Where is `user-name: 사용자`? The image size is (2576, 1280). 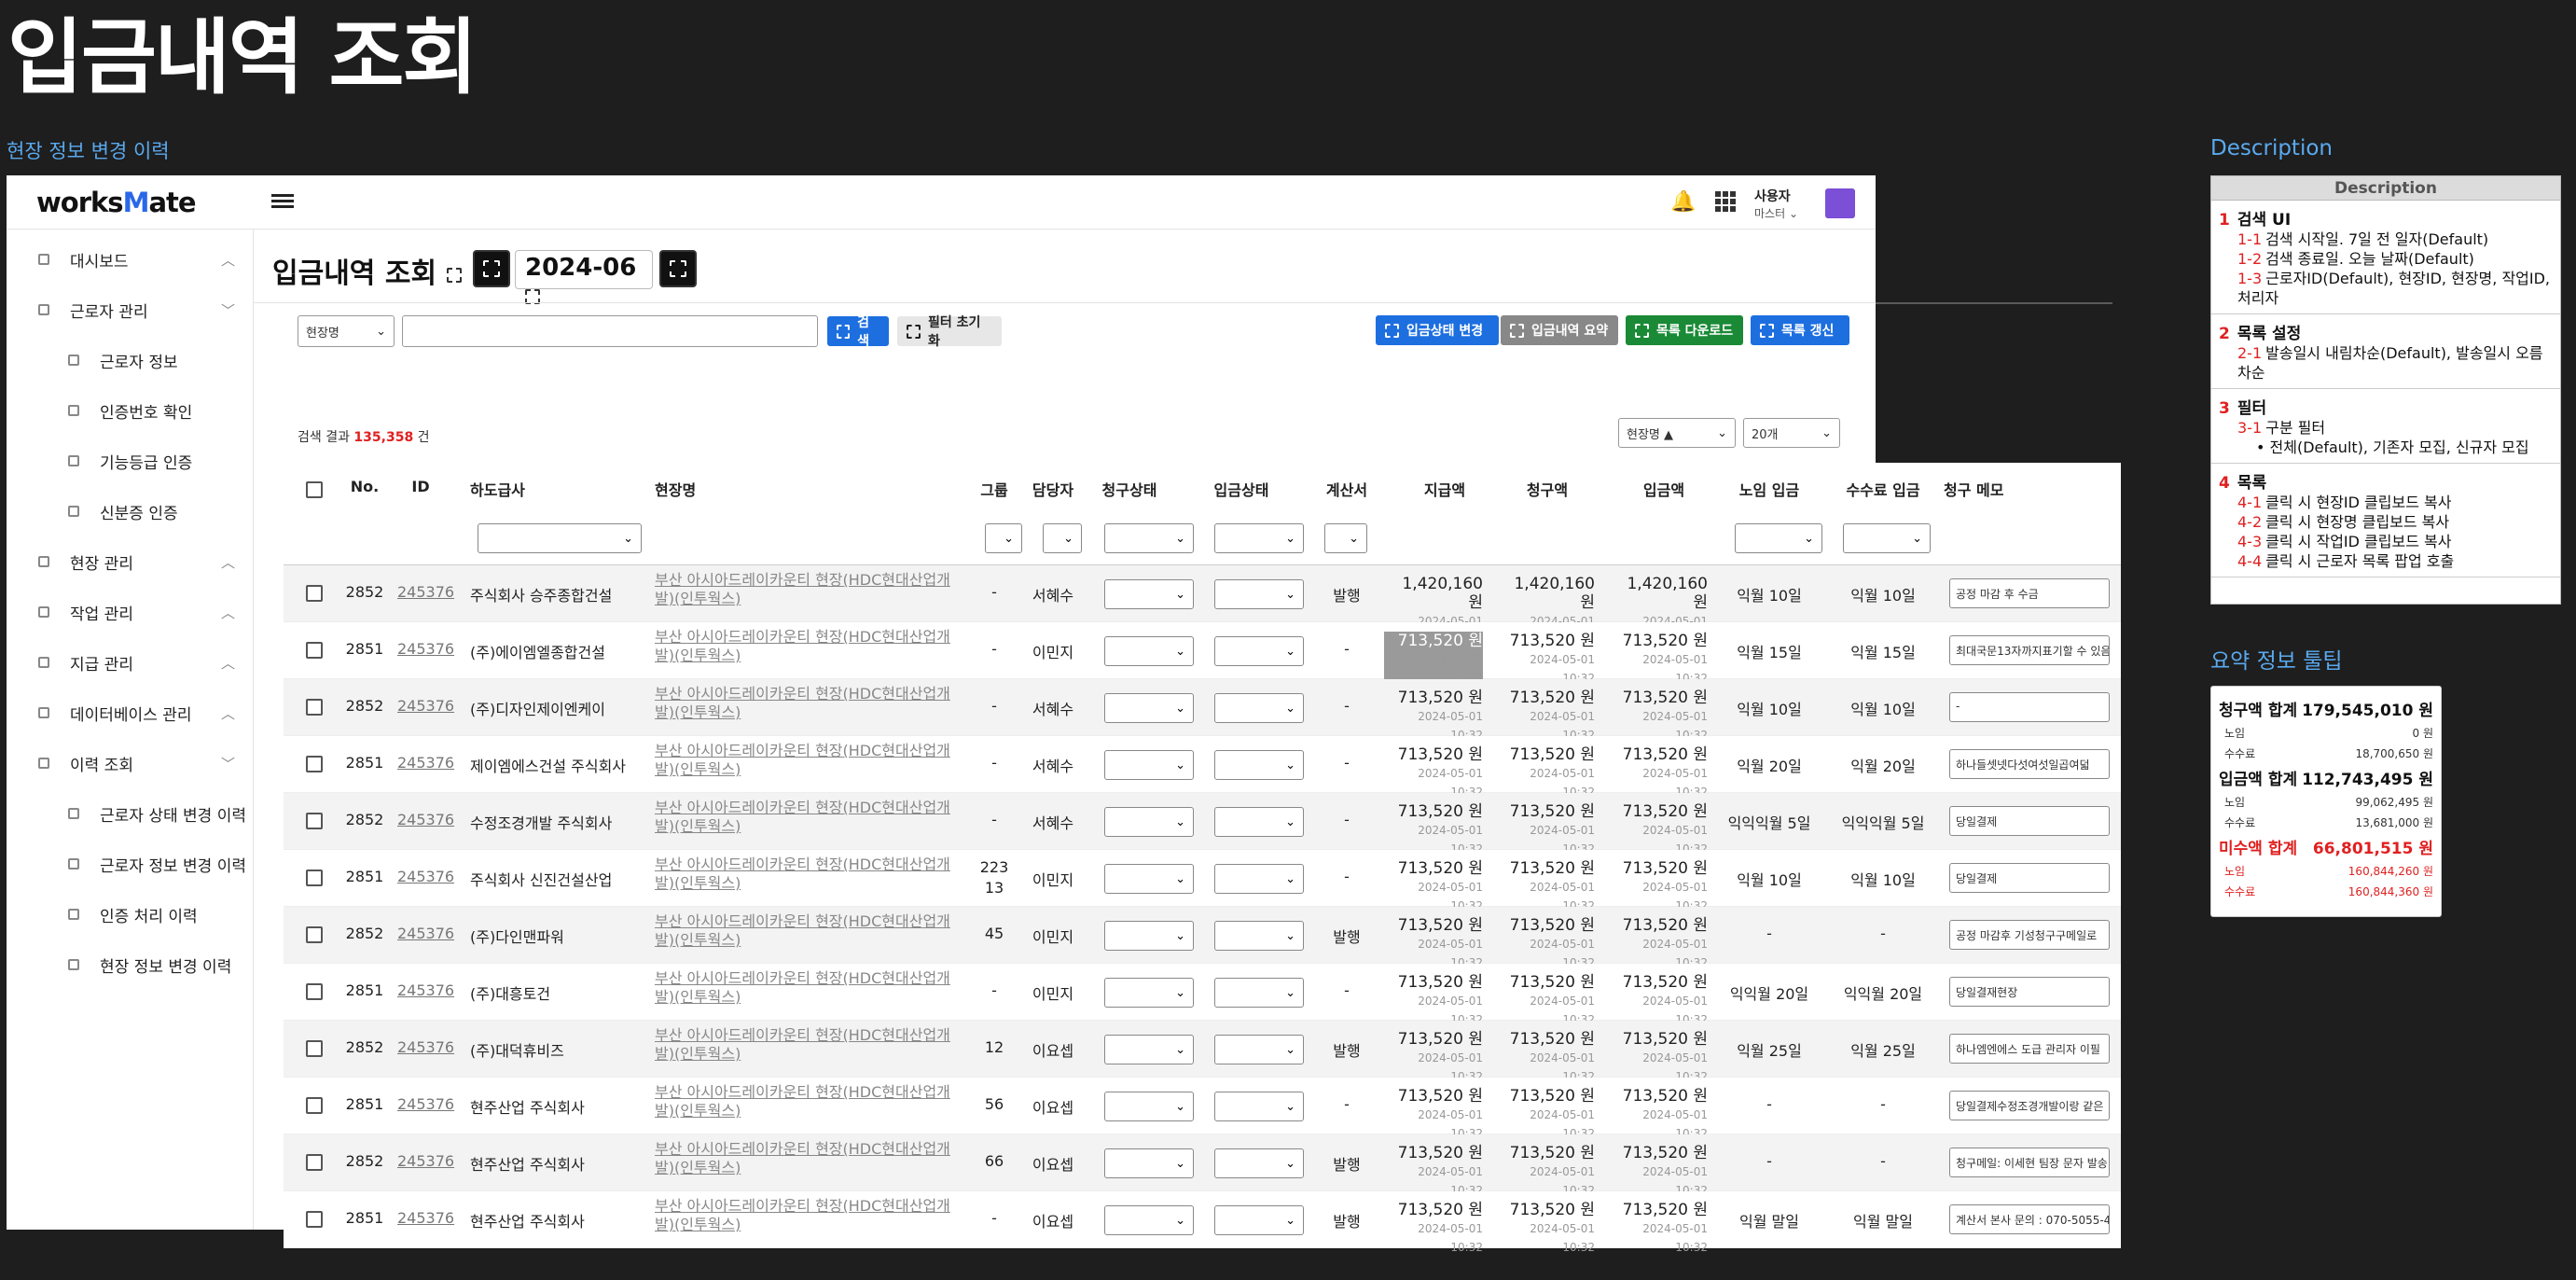 user-name: 사용자 is located at coordinates (1772, 196).